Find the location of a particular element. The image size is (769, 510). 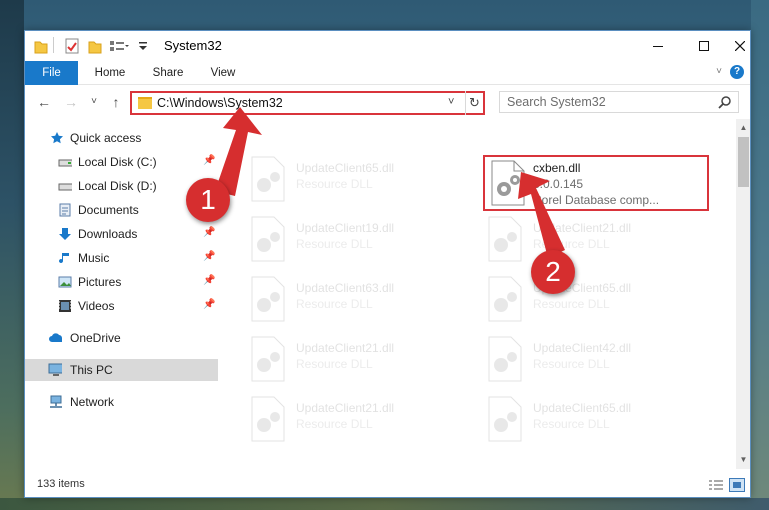

arrow-2-icon is located at coordinates (541, 215).